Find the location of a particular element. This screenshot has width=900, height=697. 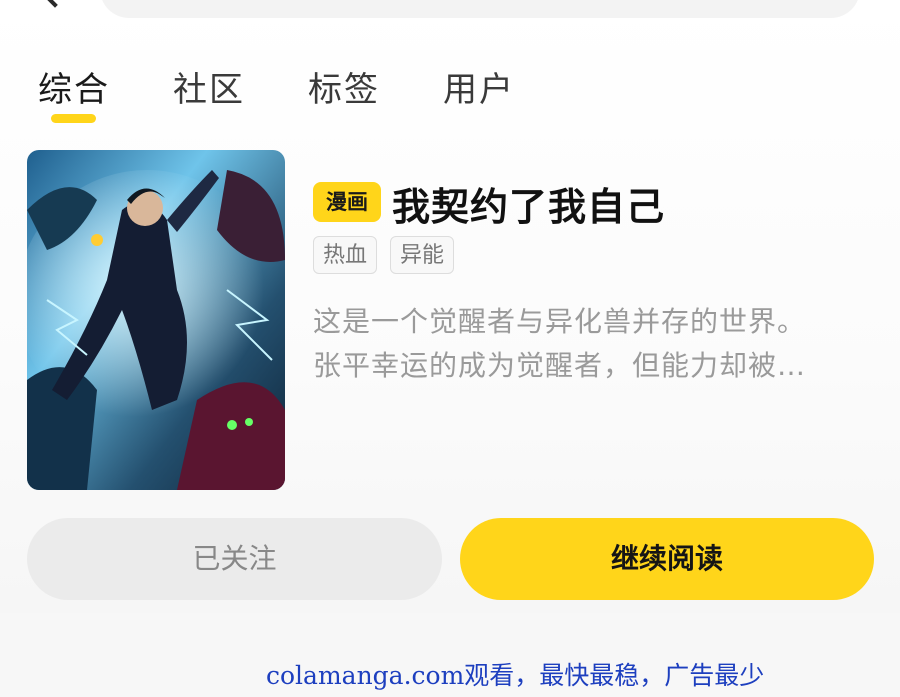

comic-title: 我契约了我自己 is located at coordinates (528, 203).